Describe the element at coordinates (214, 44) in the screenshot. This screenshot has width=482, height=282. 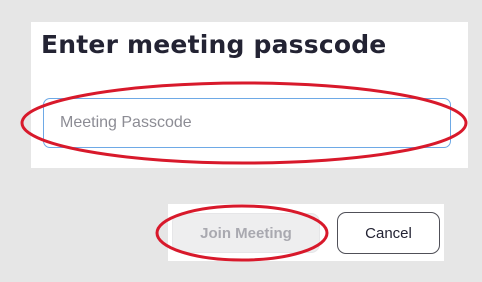
I see `dialog-title: Enter meeting passcode` at that location.